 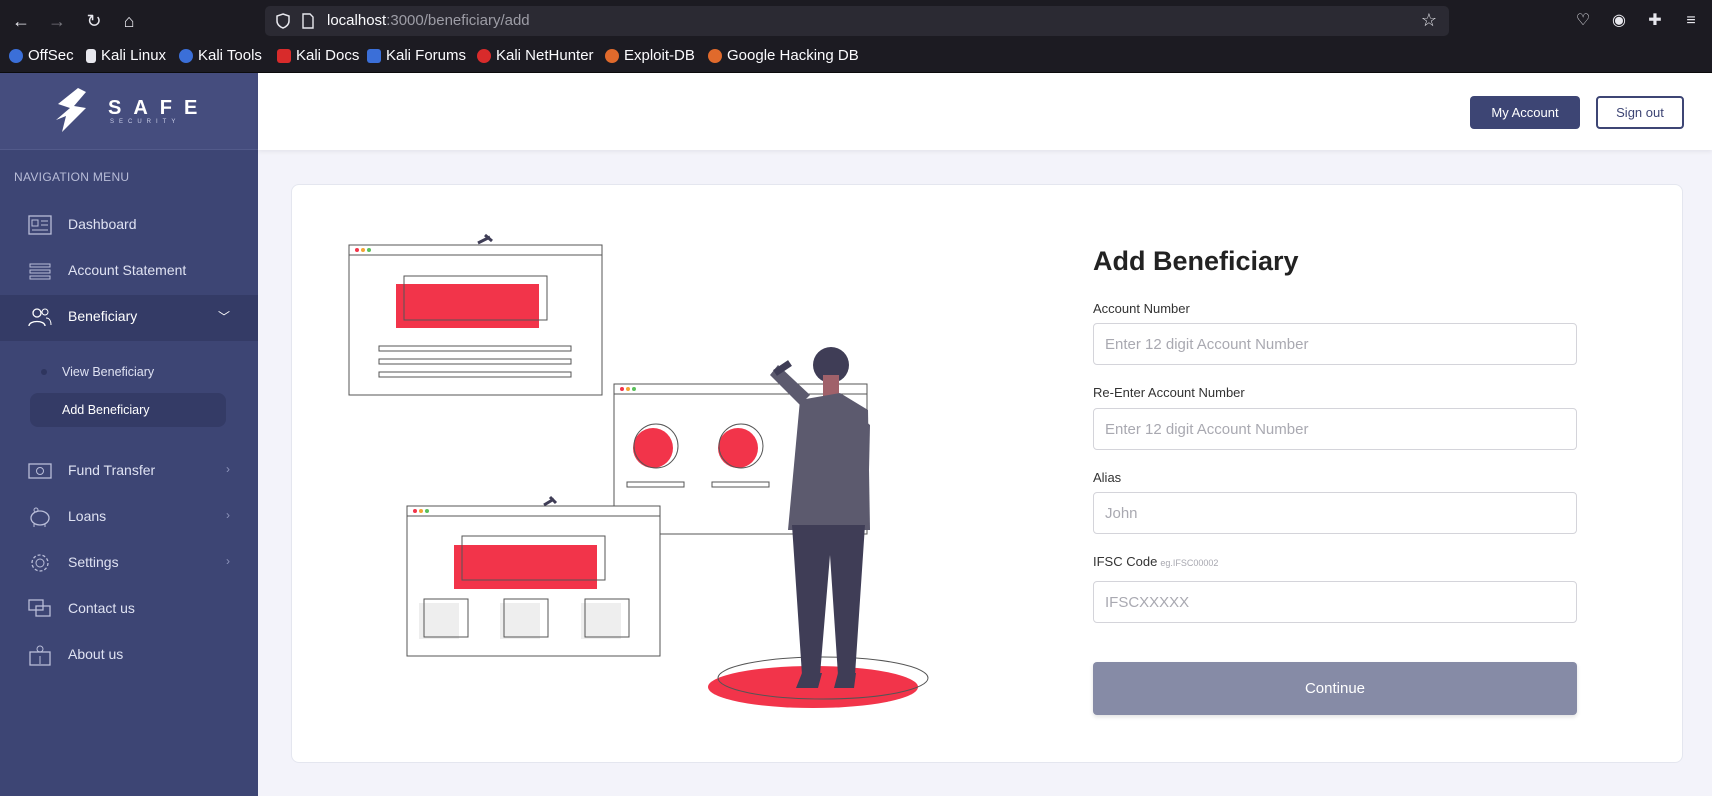 What do you see at coordinates (57, 21) in the screenshot?
I see `forward-icon: →` at bounding box center [57, 21].